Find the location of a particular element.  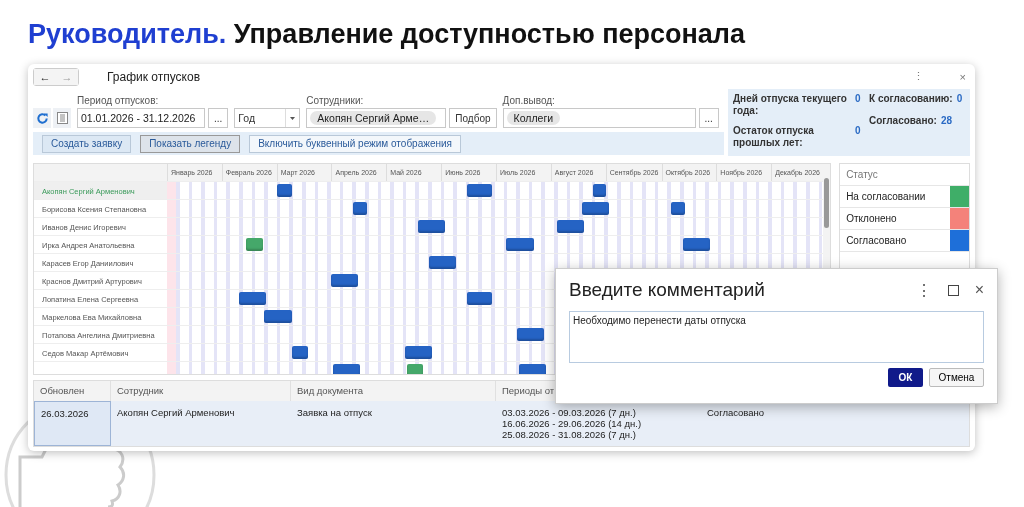

comment-field: Необходимо перенести даты отпуска is located at coordinates (776, 337).